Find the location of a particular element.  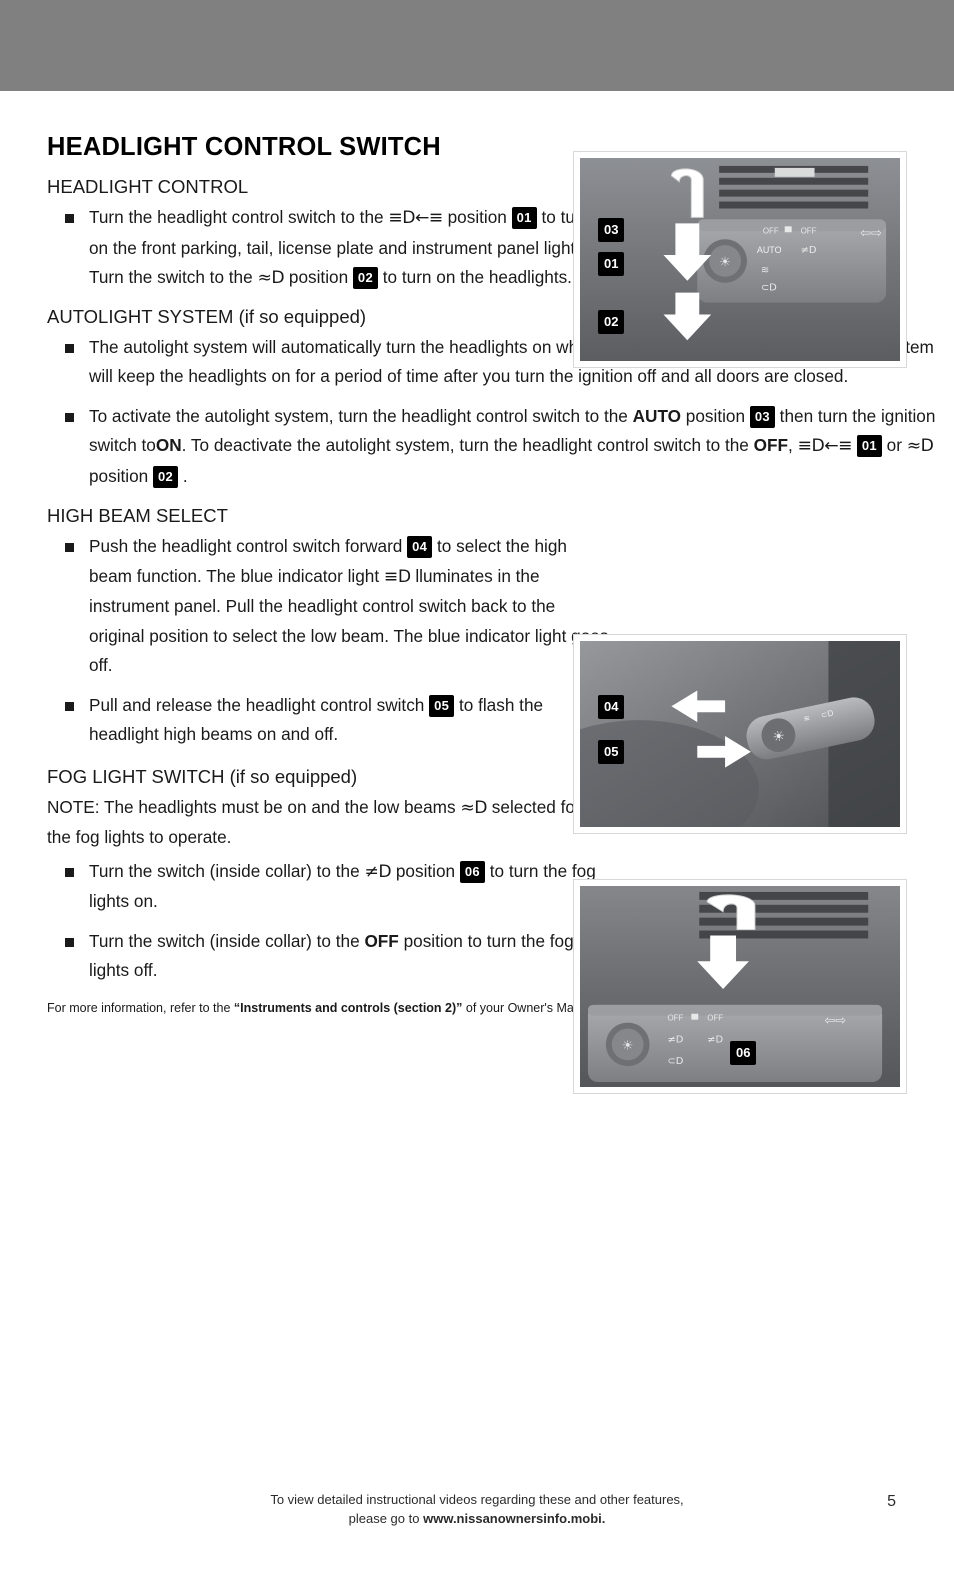

photo-image: ☀ OFF OFF ≠D ≠D ⊂D ⇦⇨ 06 is located at coordinates (740, 986).